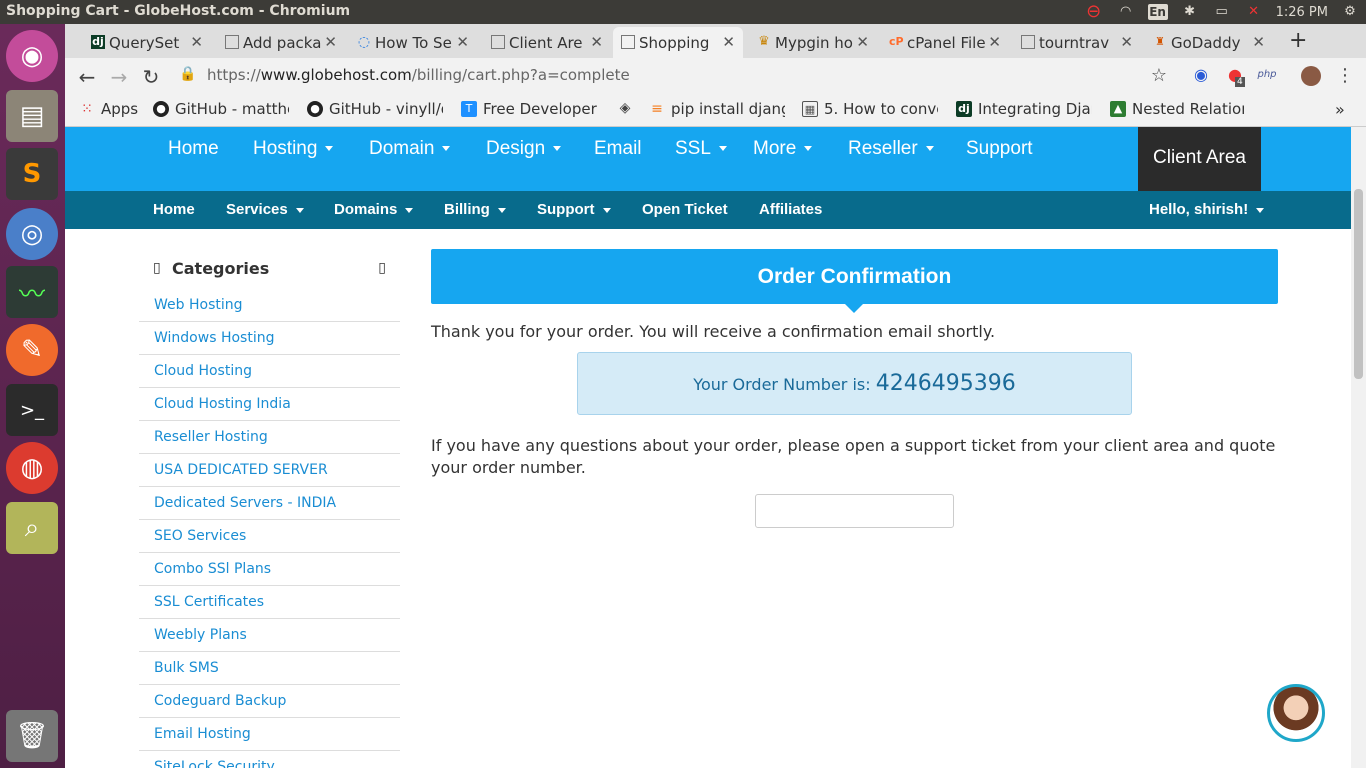  I want to click on category-web-hosting: Web Hosting, so click(269, 305).